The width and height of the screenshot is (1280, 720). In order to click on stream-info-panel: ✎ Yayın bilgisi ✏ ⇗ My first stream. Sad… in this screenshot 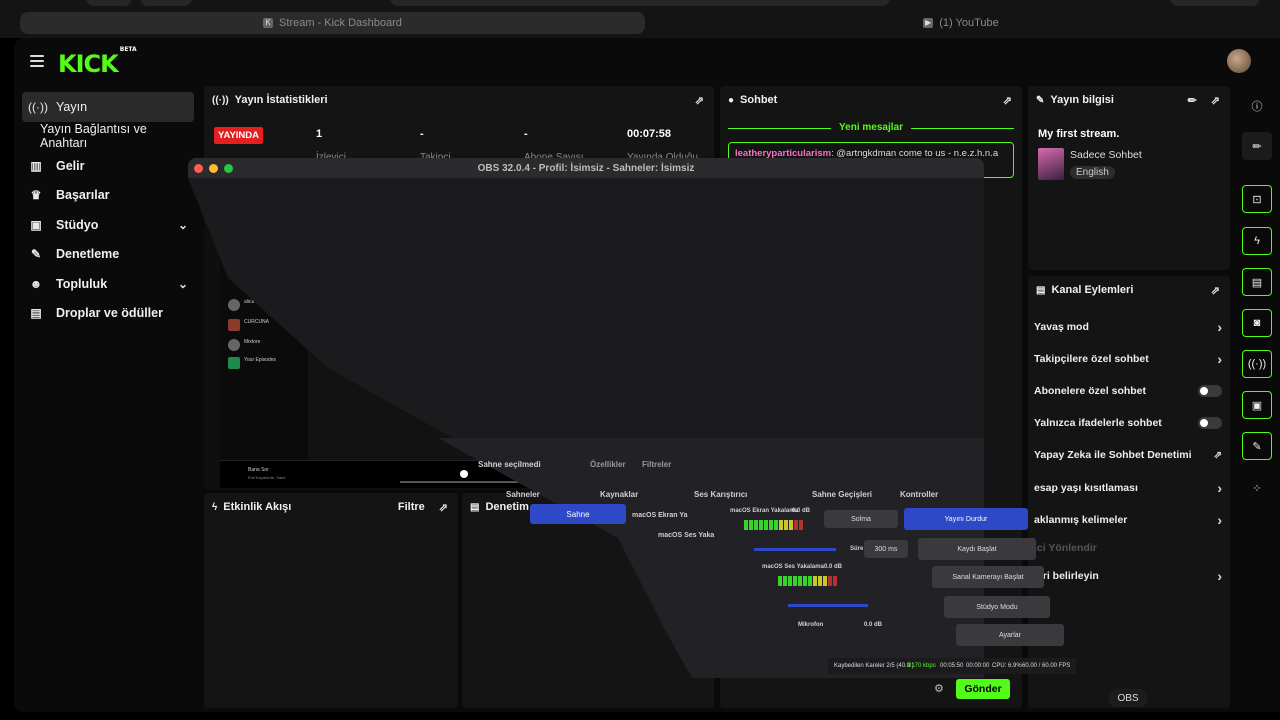, I will do `click(1129, 178)`.